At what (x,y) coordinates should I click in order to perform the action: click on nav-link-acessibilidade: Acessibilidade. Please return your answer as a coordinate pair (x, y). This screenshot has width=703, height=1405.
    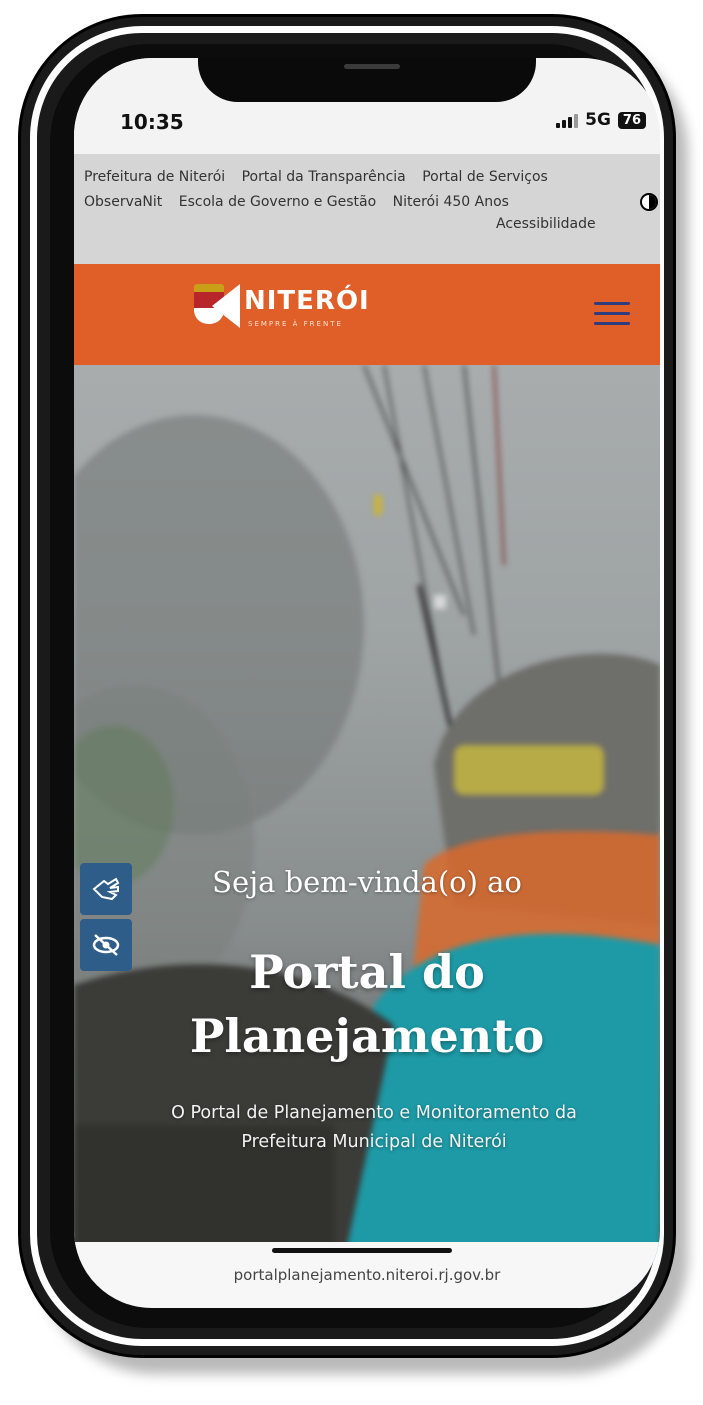
    Looking at the image, I should click on (546, 224).